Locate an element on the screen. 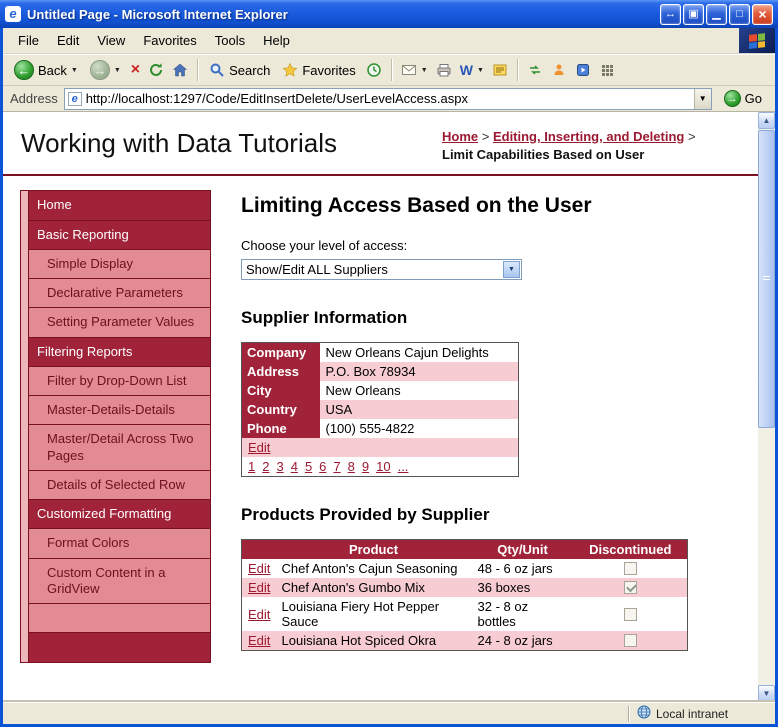 Image resolution: width=778 pixels, height=727 pixels. menu-bar: File Edit View Favorites Tools Help is located at coordinates (389, 41).